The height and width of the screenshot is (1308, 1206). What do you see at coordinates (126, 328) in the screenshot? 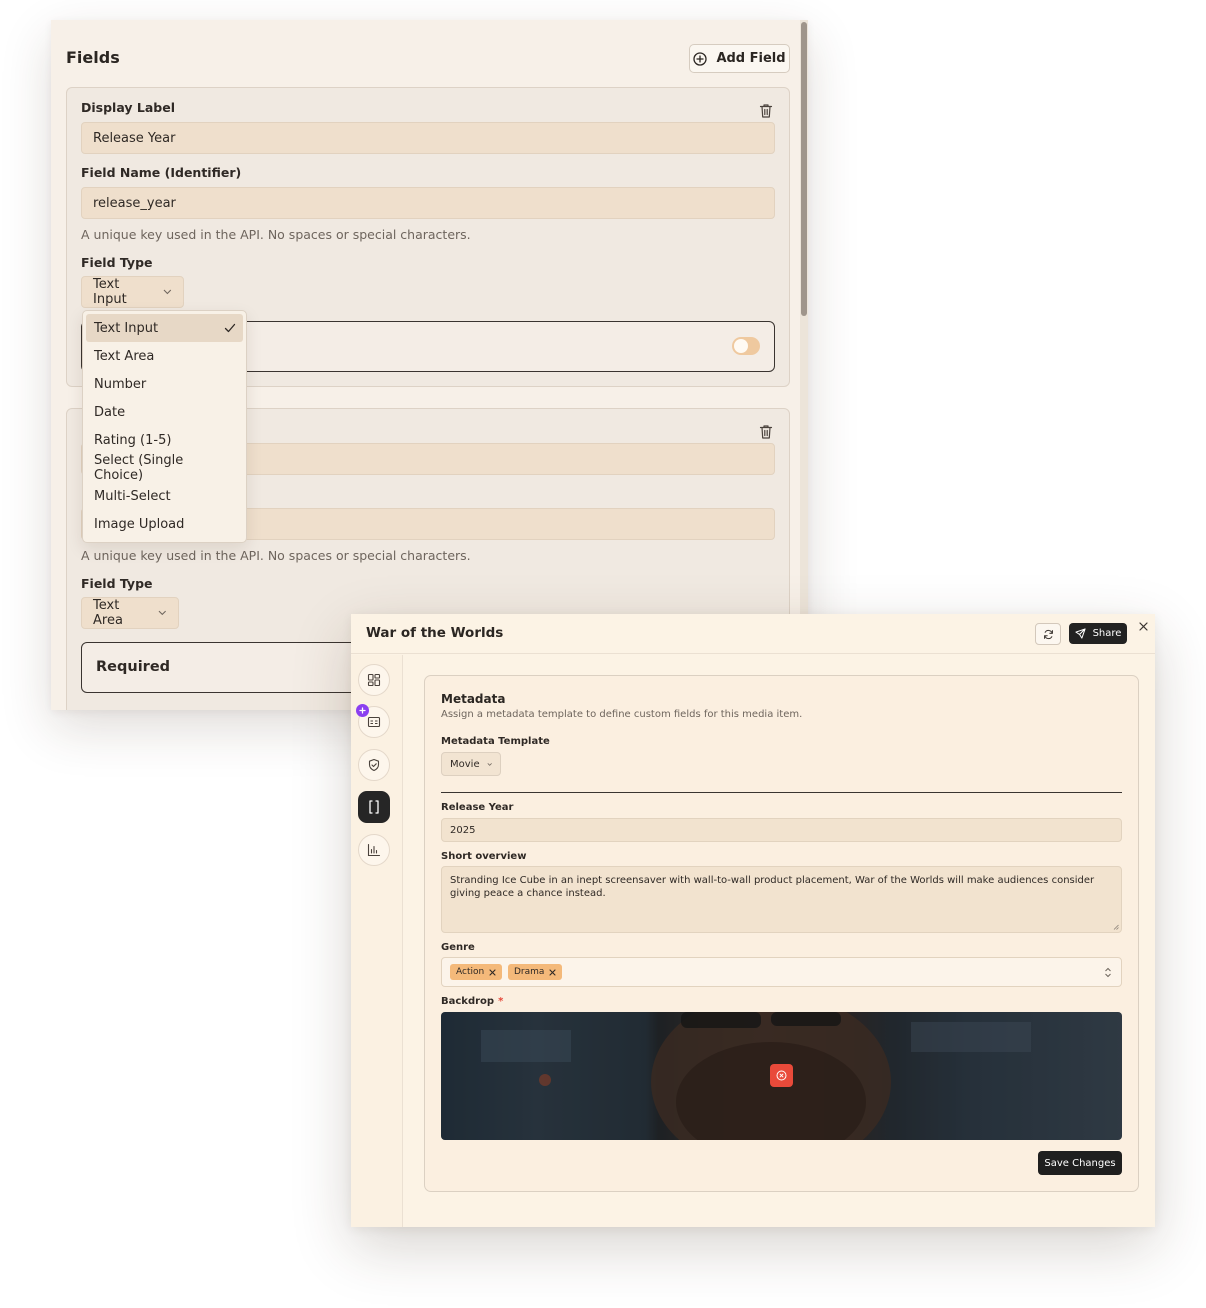
I see `option-label: Text Input` at bounding box center [126, 328].